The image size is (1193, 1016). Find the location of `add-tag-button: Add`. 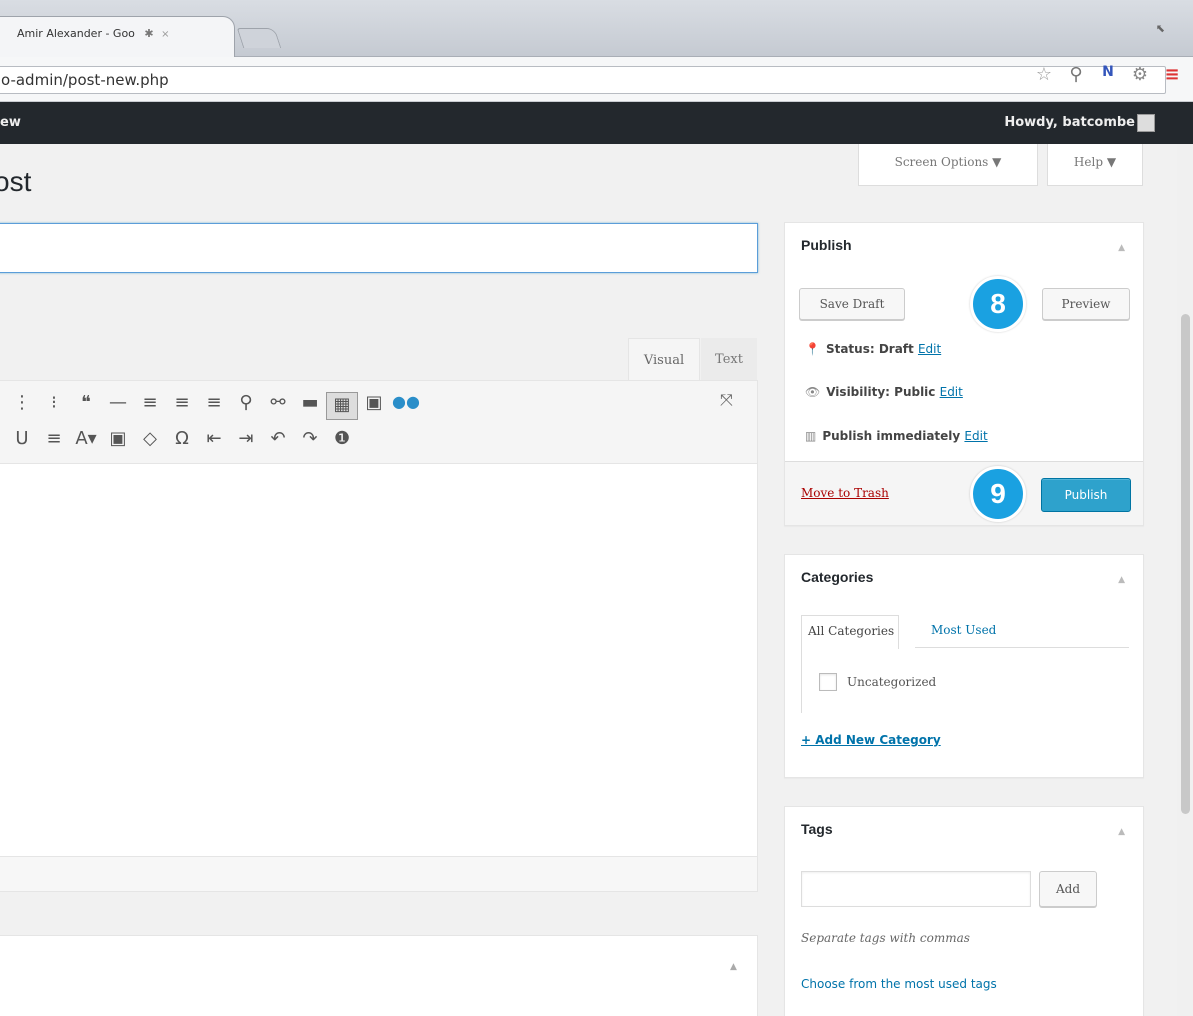

add-tag-button: Add is located at coordinates (1068, 889).